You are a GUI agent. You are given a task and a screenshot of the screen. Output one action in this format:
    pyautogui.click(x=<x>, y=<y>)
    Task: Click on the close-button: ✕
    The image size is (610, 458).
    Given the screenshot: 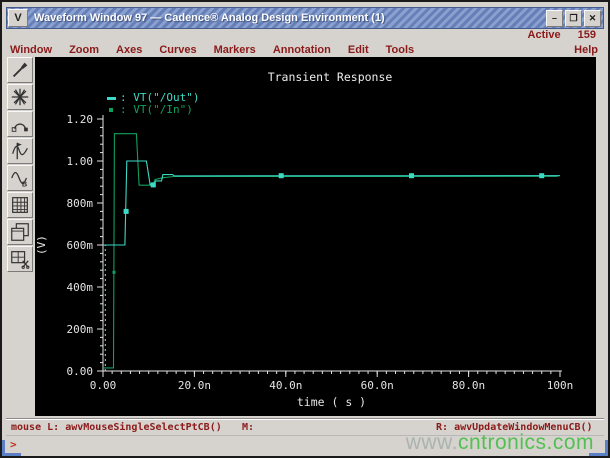 What is the action you would take?
    pyautogui.click(x=592, y=18)
    